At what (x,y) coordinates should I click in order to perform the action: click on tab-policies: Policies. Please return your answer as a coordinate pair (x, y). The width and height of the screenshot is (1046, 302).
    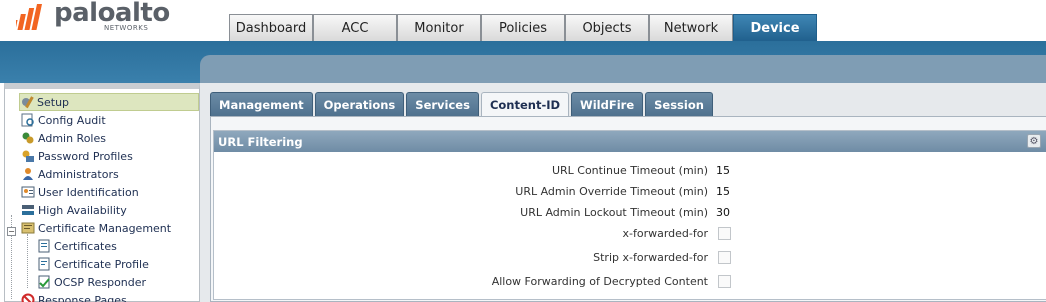
    Looking at the image, I should click on (523, 28).